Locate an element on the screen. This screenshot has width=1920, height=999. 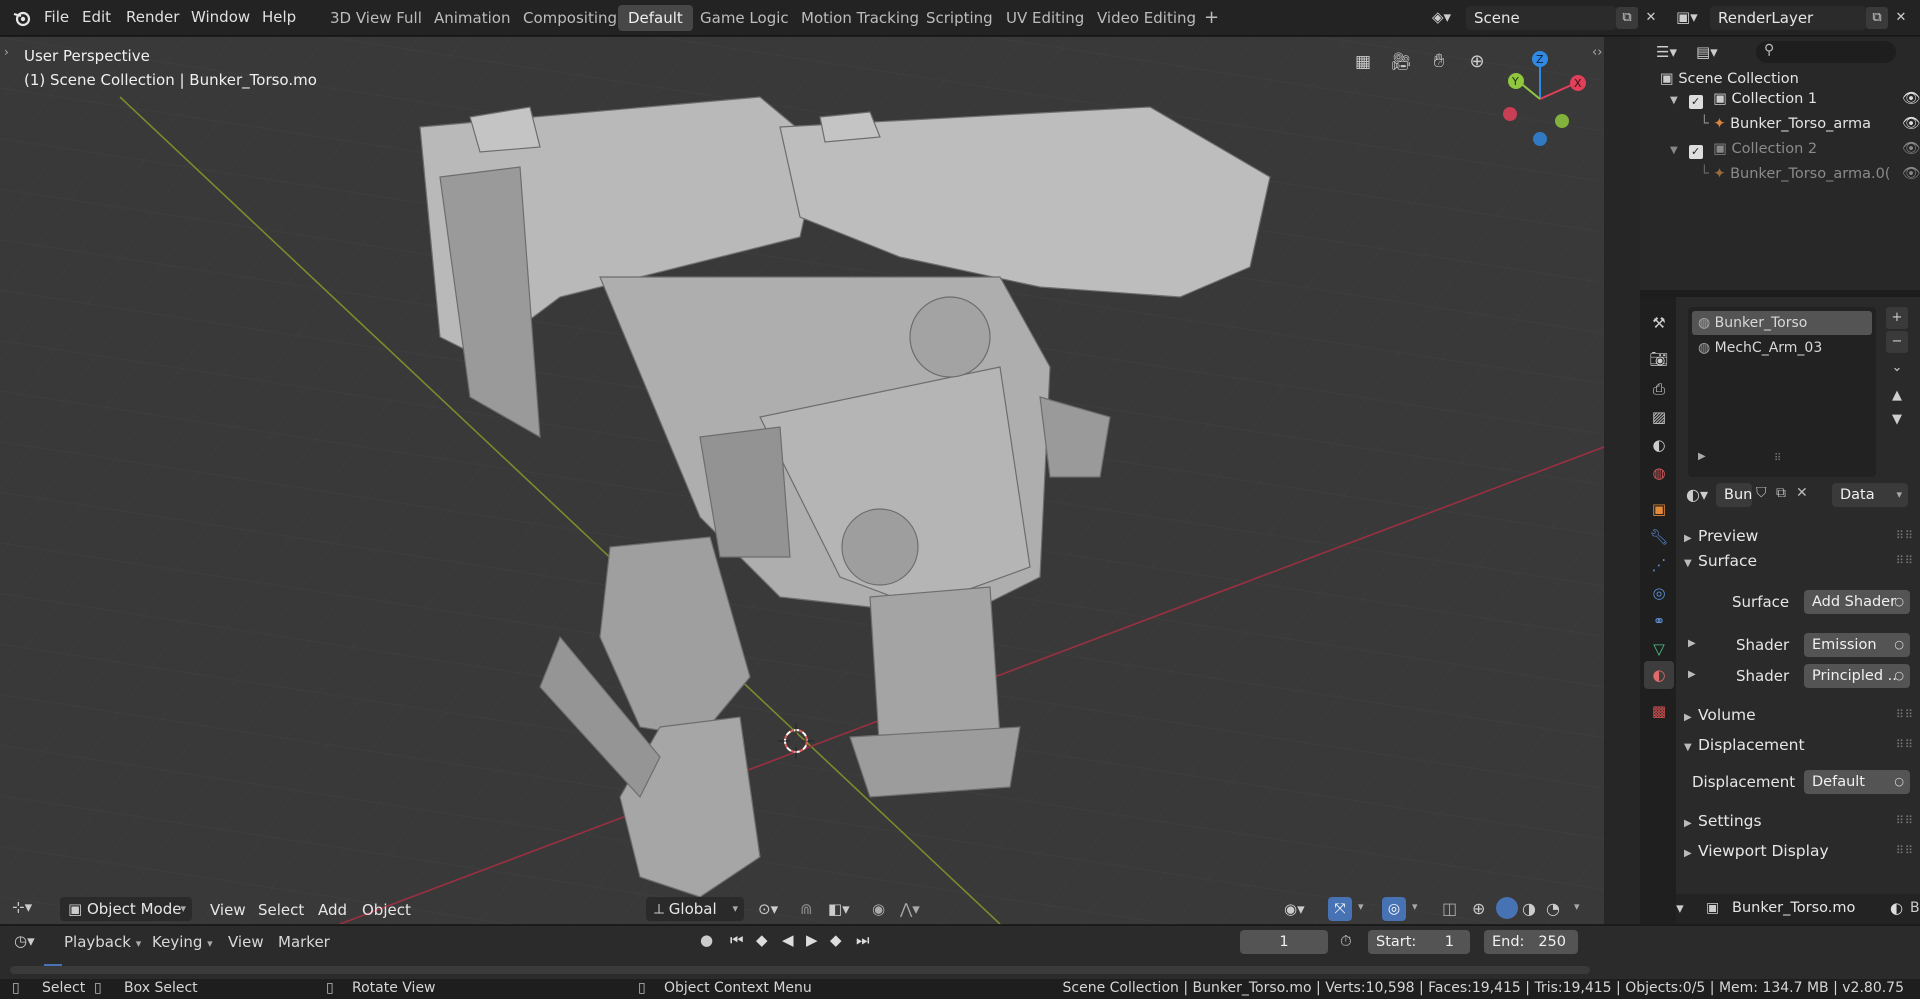
tab-compositing: Compositing is located at coordinates (570, 18).